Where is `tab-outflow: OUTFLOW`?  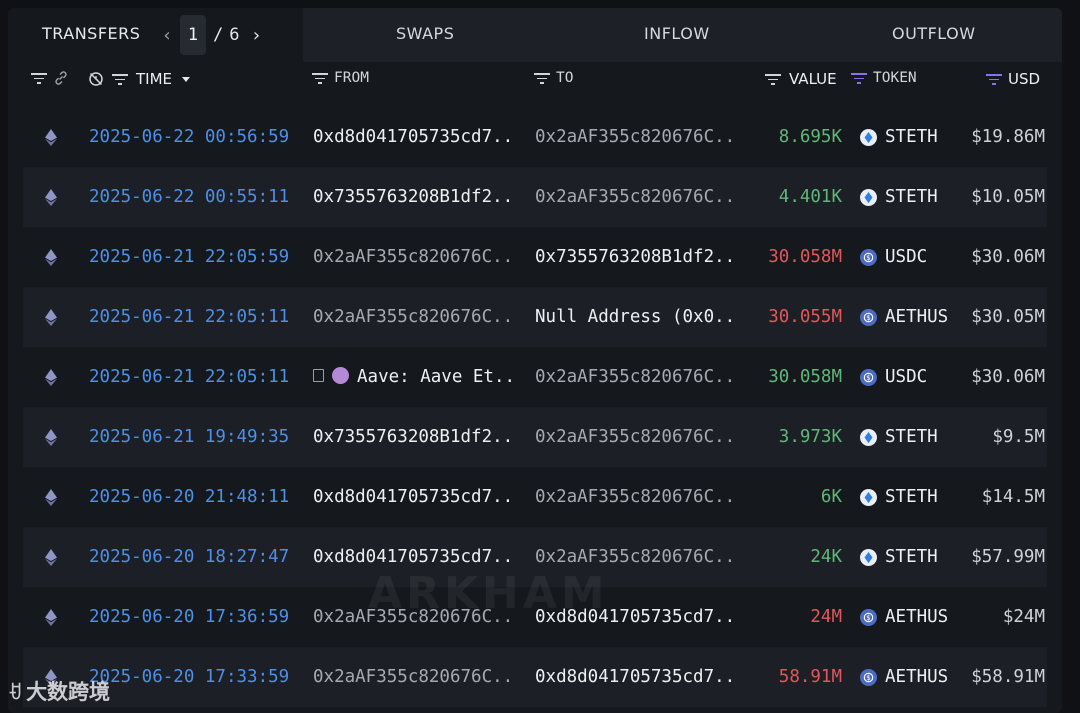 tab-outflow: OUTFLOW is located at coordinates (934, 33).